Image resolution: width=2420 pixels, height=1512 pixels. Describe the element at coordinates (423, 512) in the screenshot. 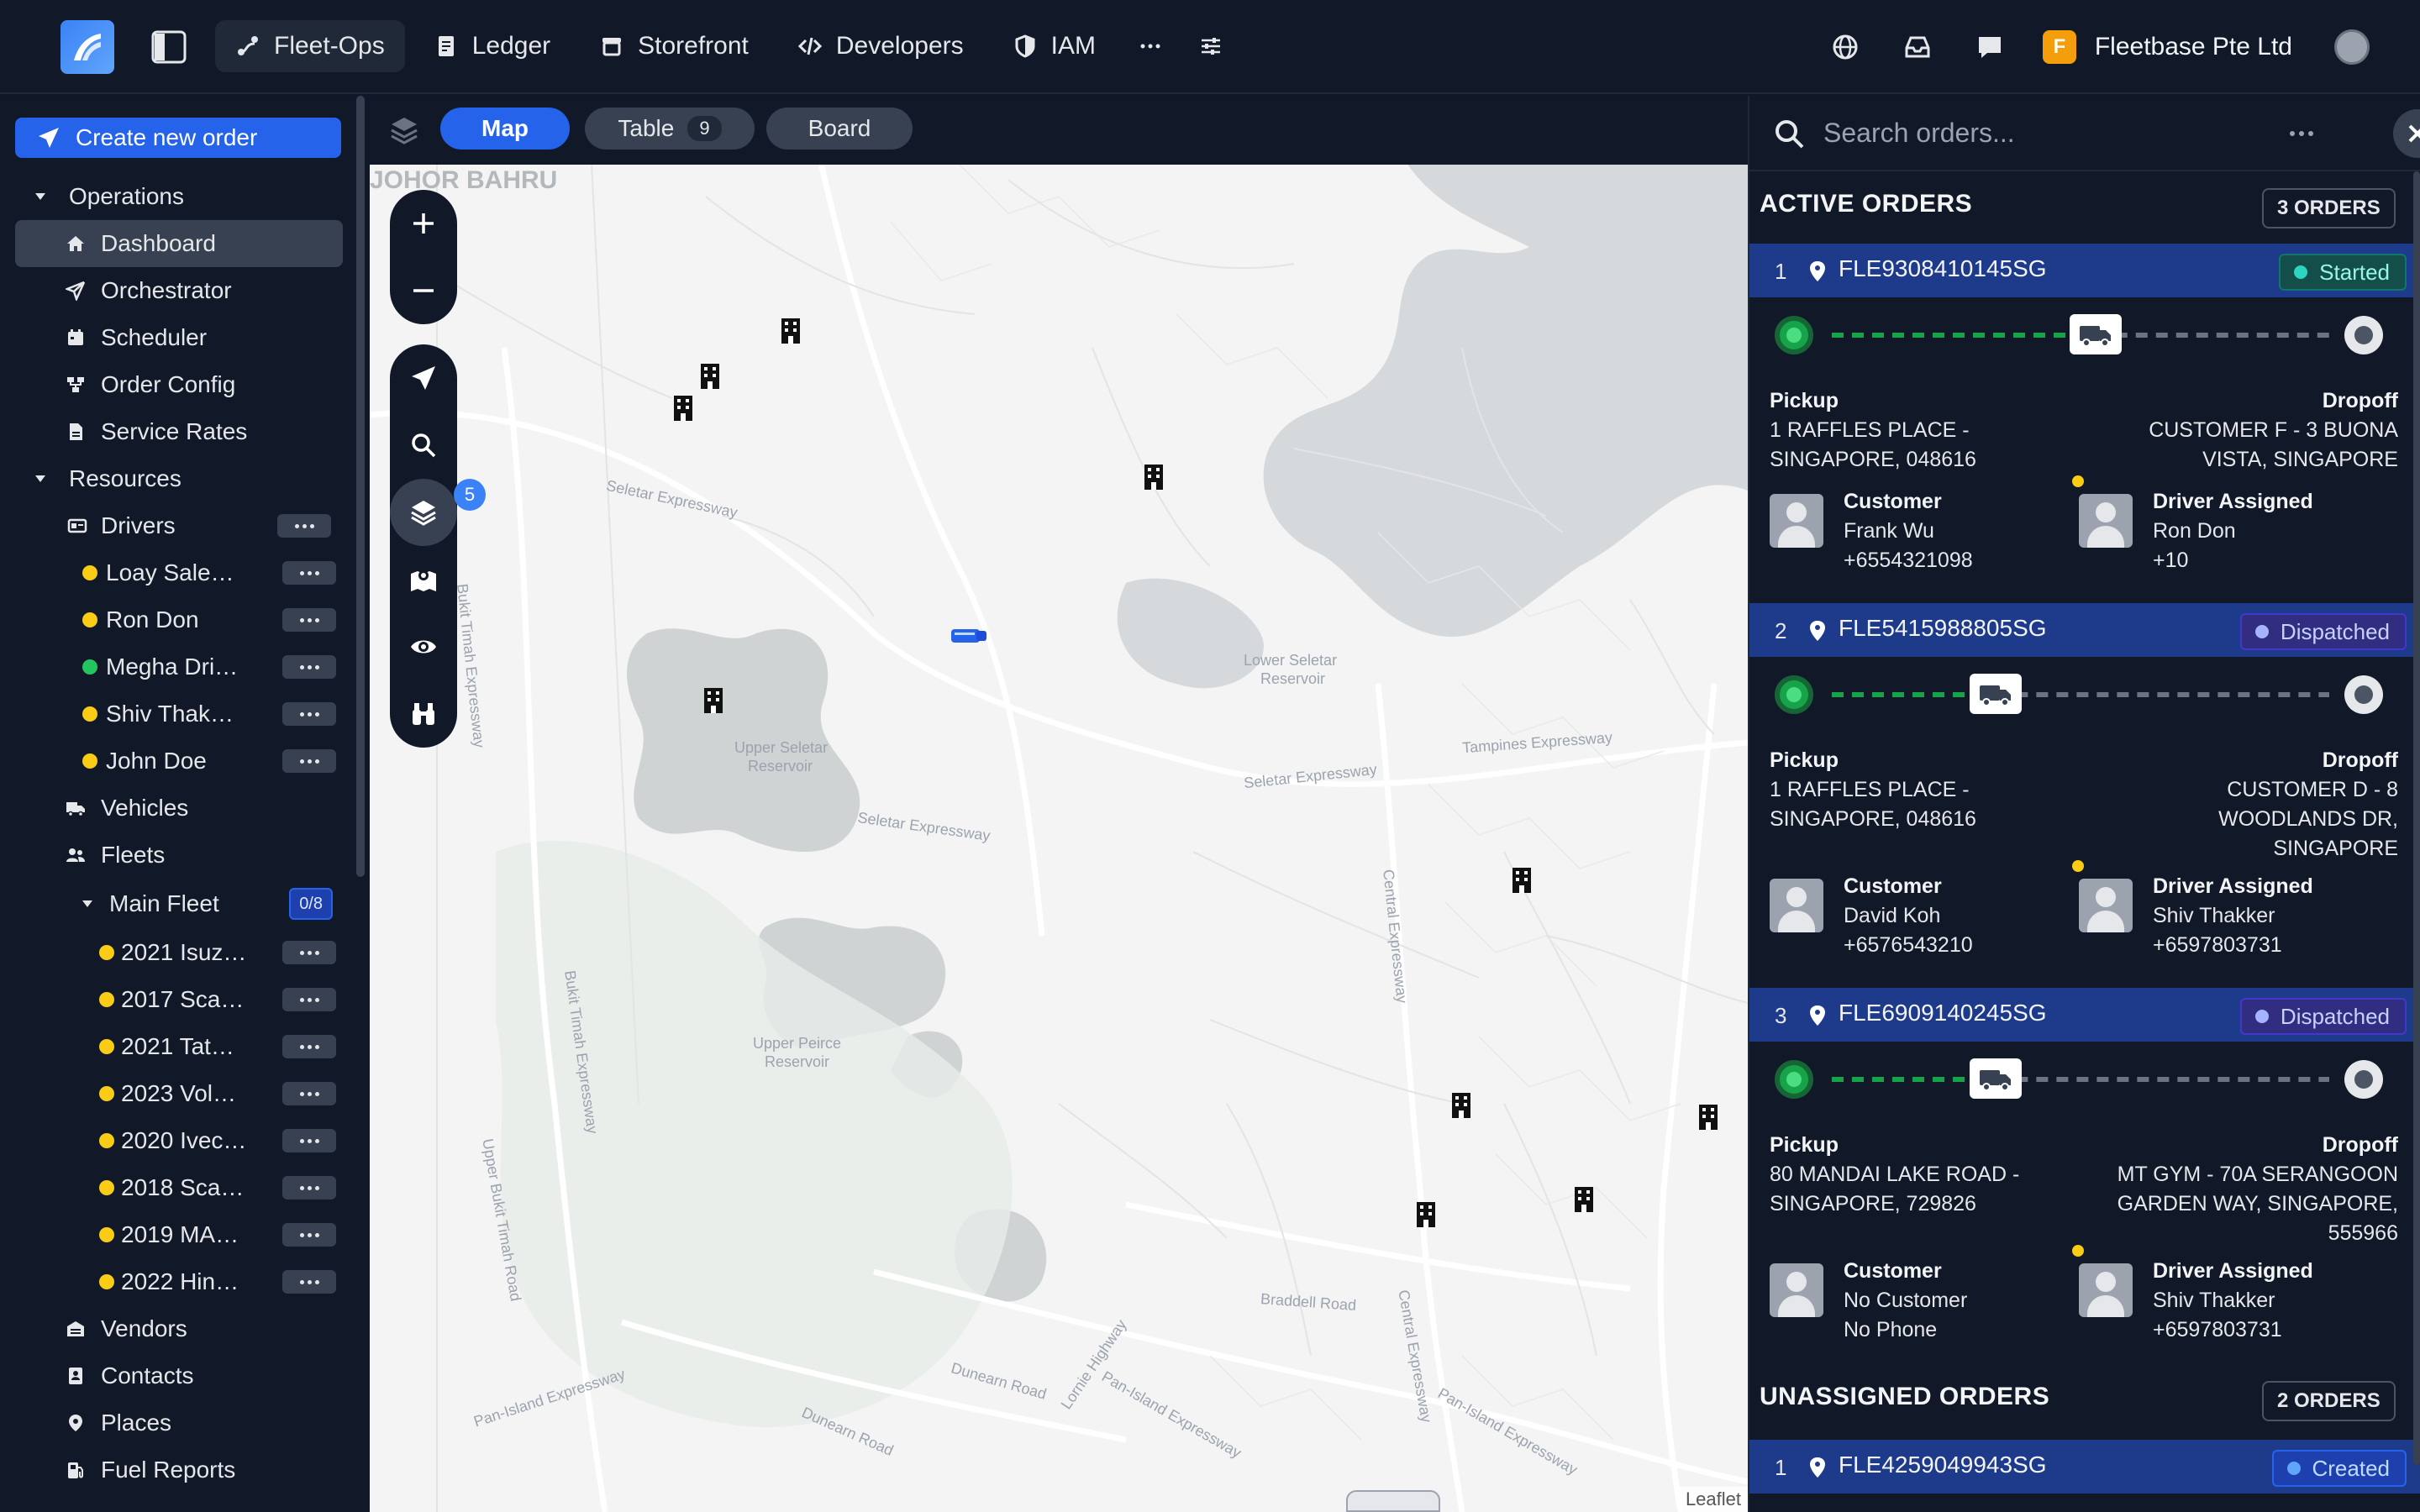

I see `map-layers-button` at that location.